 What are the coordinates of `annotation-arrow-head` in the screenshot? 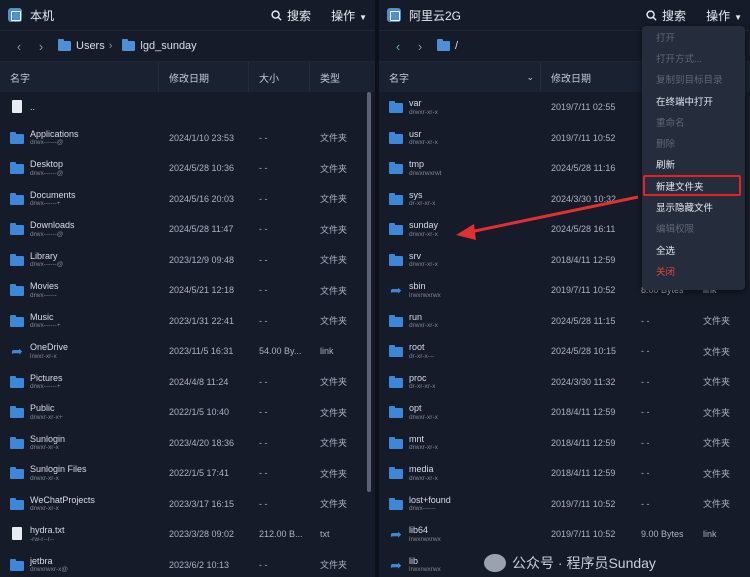 It's located at (466, 232).